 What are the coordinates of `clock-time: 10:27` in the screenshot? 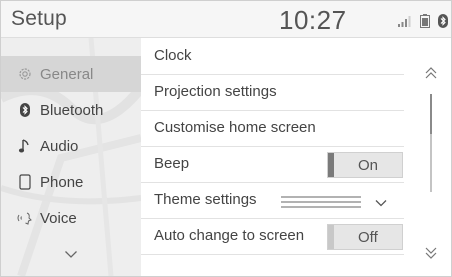 It's located at (313, 20).